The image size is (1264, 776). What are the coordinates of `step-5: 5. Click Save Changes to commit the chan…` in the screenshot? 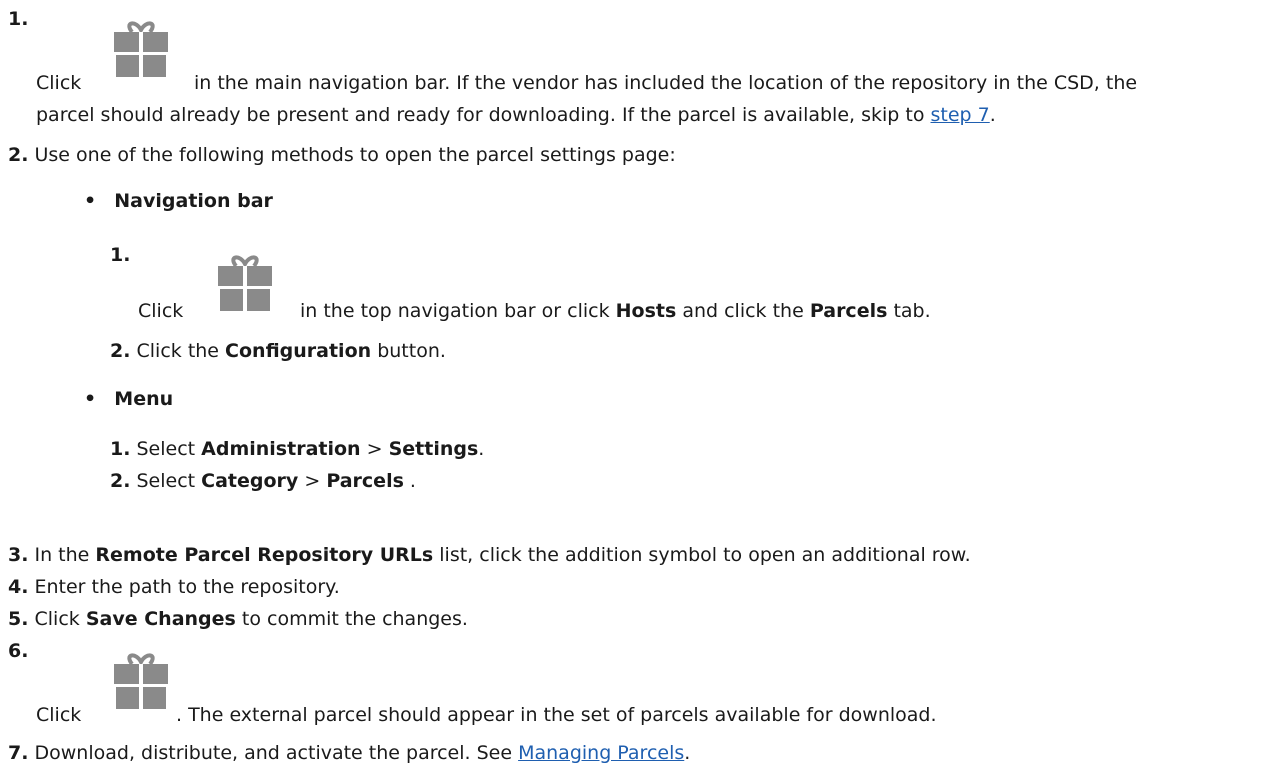 It's located at (238, 619).